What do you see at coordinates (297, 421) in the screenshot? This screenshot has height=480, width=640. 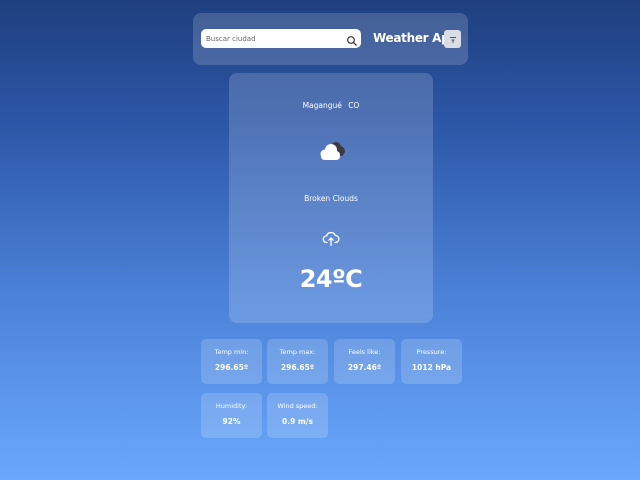 I see `stat-value: 0.9 m/s` at bounding box center [297, 421].